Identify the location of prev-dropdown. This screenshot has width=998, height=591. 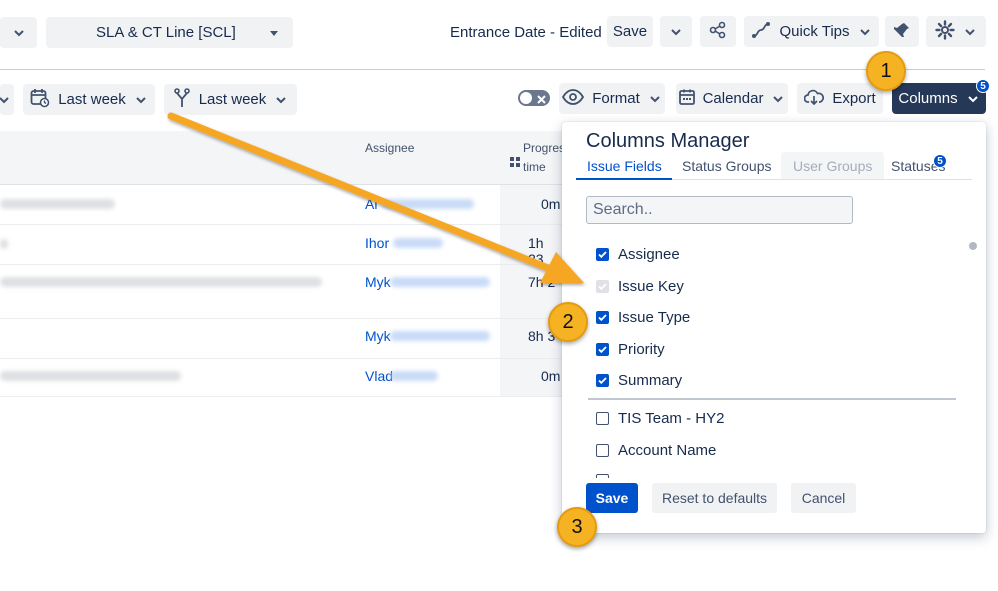
(7, 99).